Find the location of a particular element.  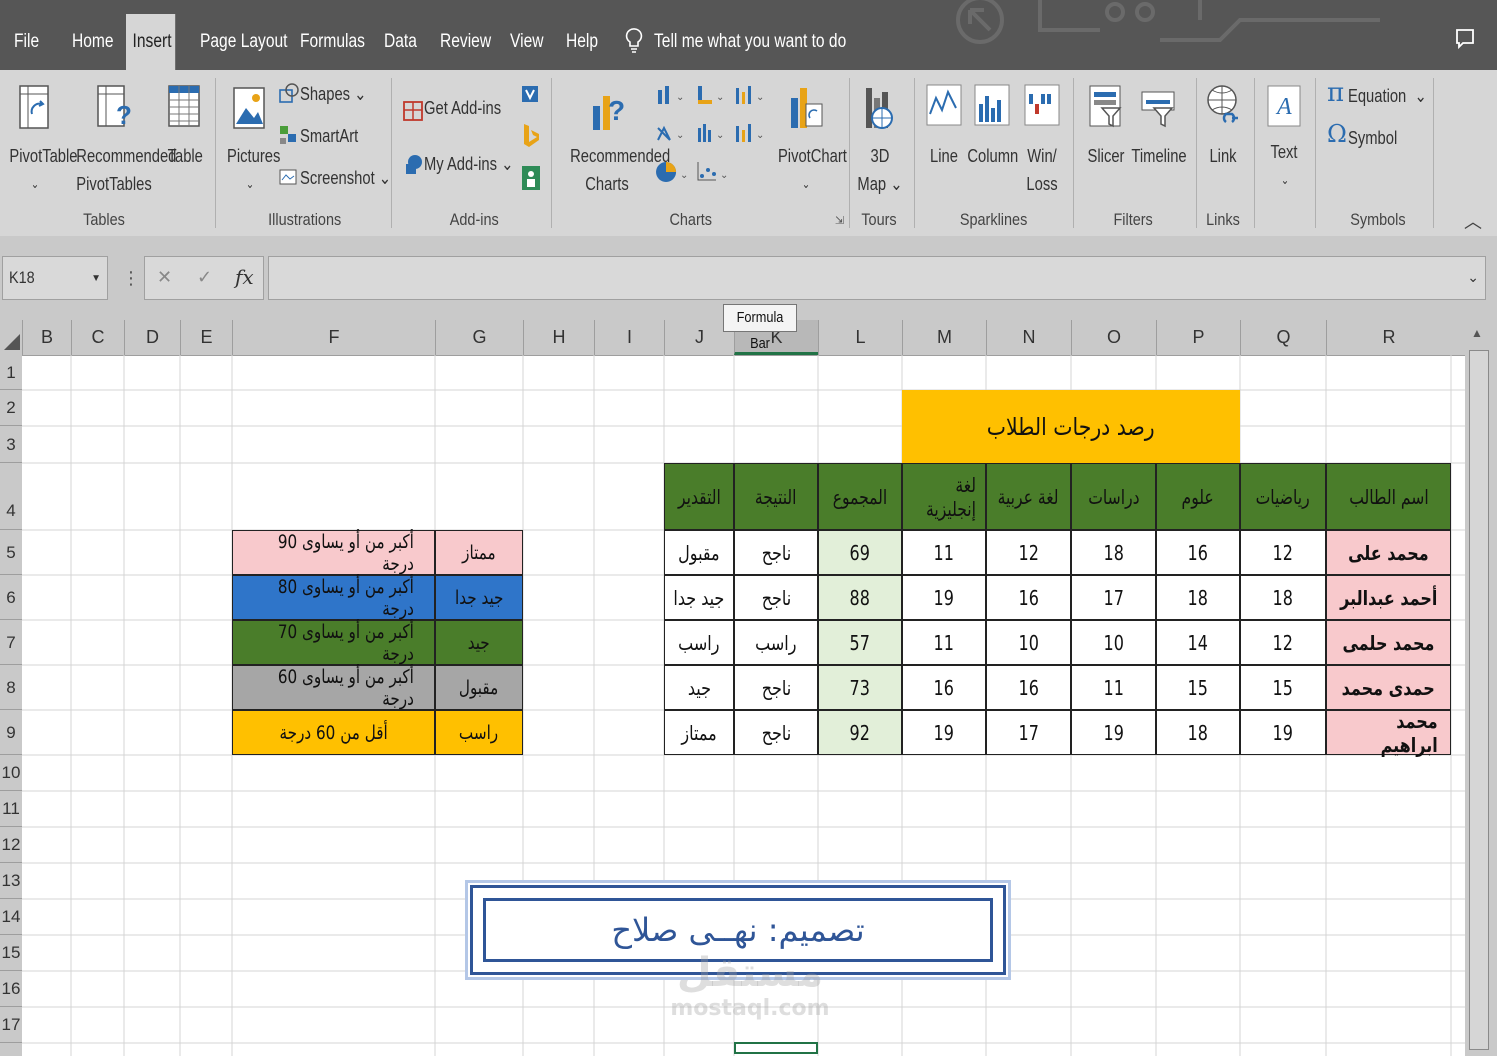

row-header-15: 15 is located at coordinates (11, 953).